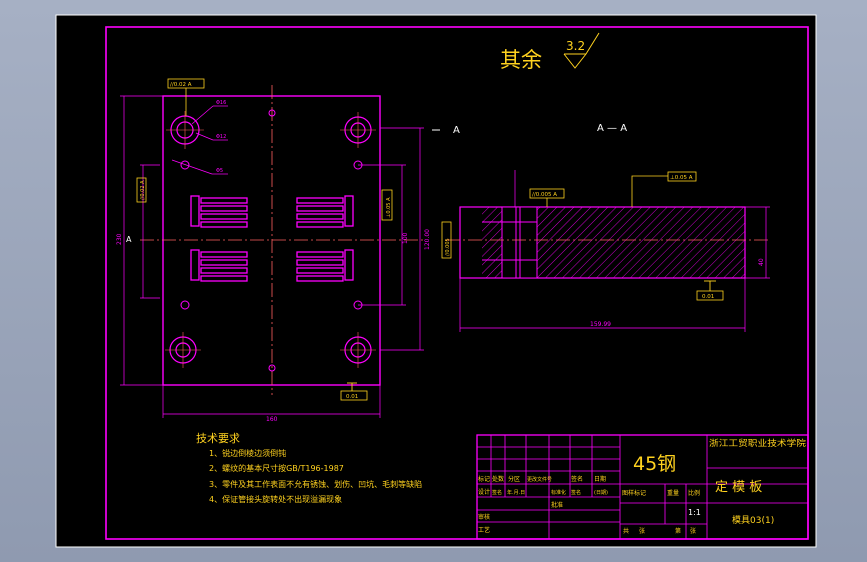 This screenshot has height=562, width=867. Describe the element at coordinates (761, 262) in the screenshot. I see `dim-section-thickness: 40` at that location.